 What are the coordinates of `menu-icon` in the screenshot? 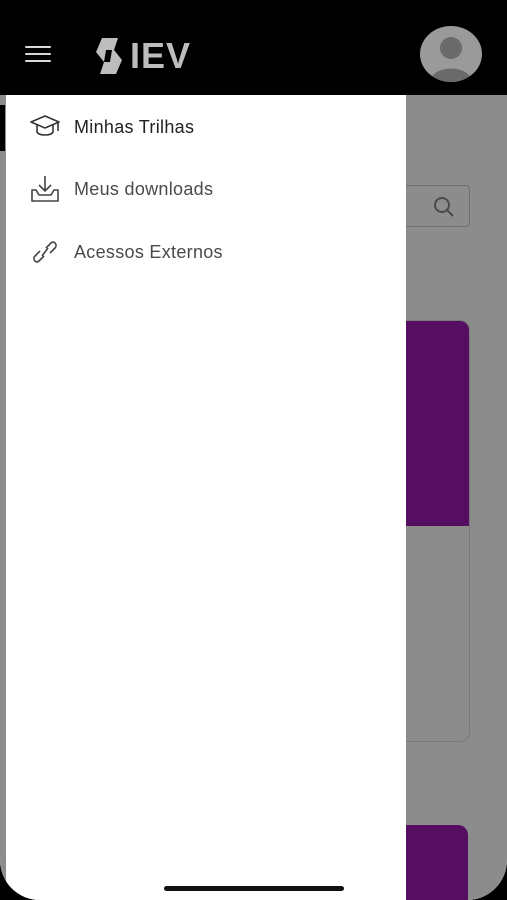 It's located at (38, 54).